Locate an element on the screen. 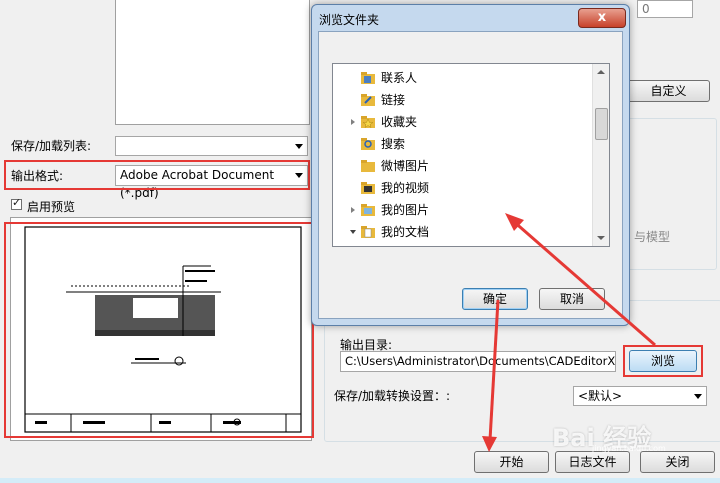 This screenshot has width=720, height=483. browse-highlight is located at coordinates (663, 361).